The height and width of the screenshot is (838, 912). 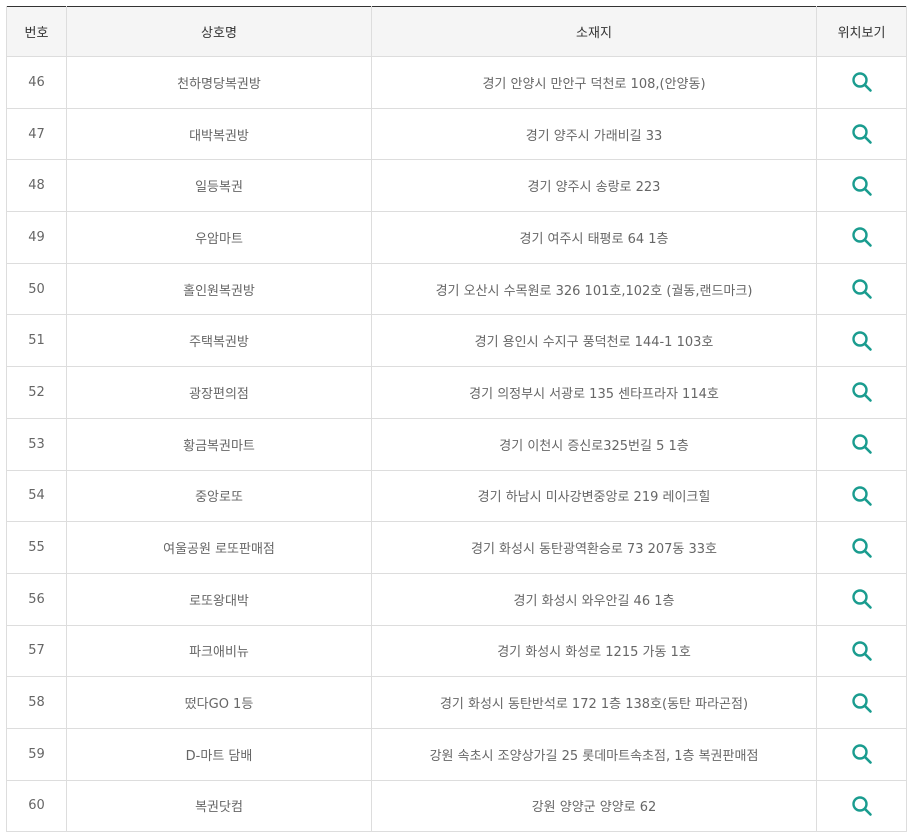 What do you see at coordinates (594, 289) in the screenshot?
I see `row-address: 경기 오산시 수목원로 326 101호,102호 (궐동,랜드마크)` at bounding box center [594, 289].